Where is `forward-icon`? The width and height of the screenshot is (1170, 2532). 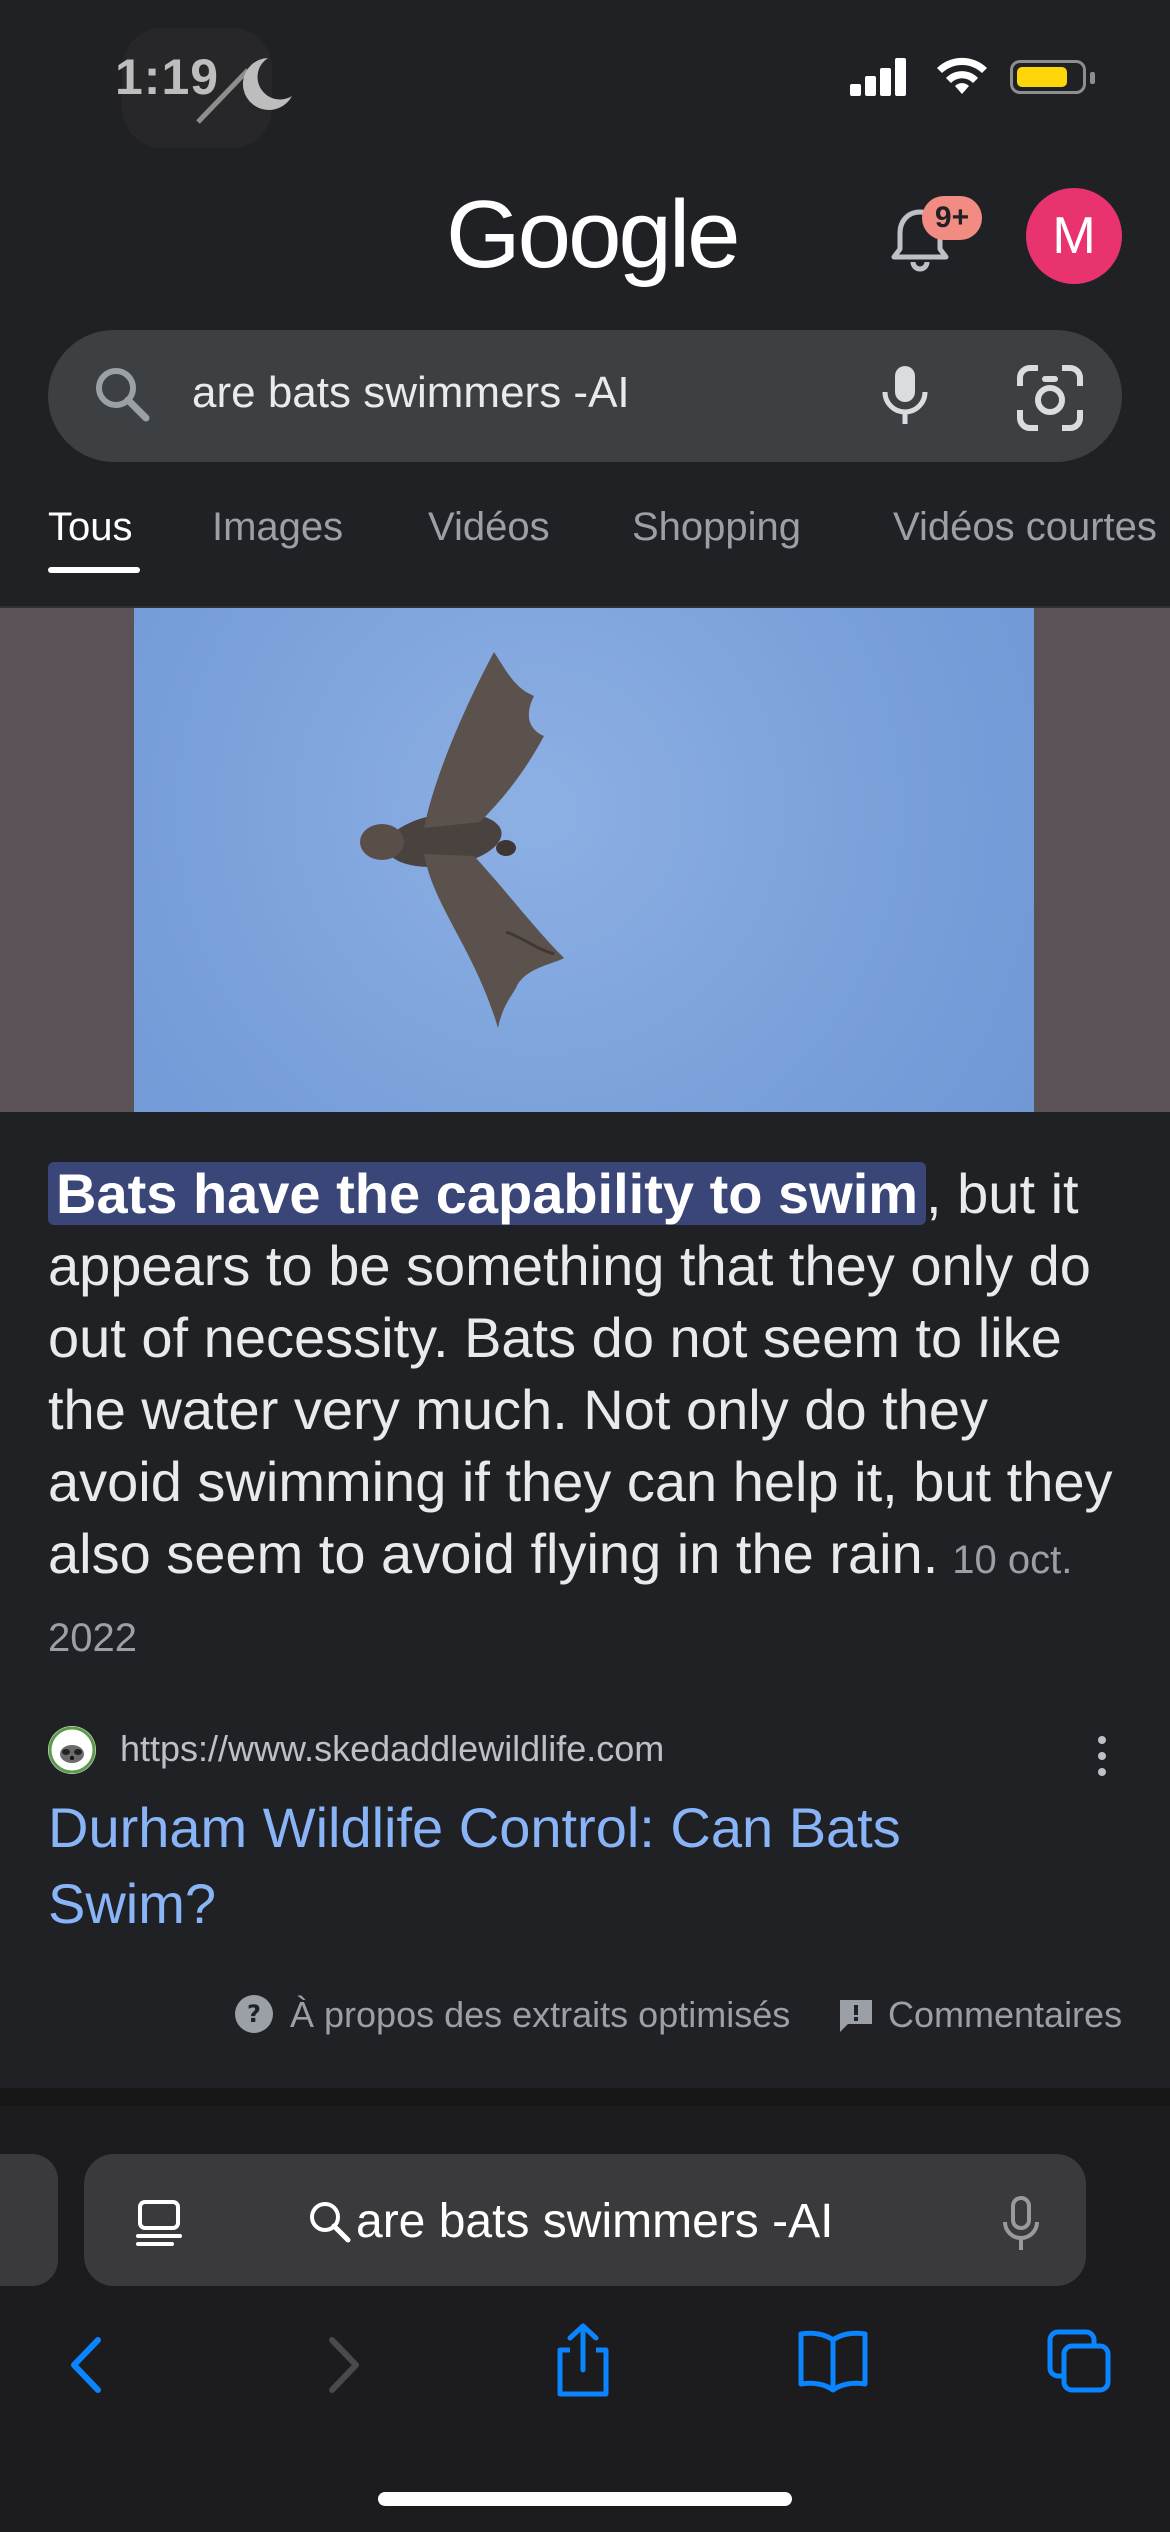 forward-icon is located at coordinates (341, 2365).